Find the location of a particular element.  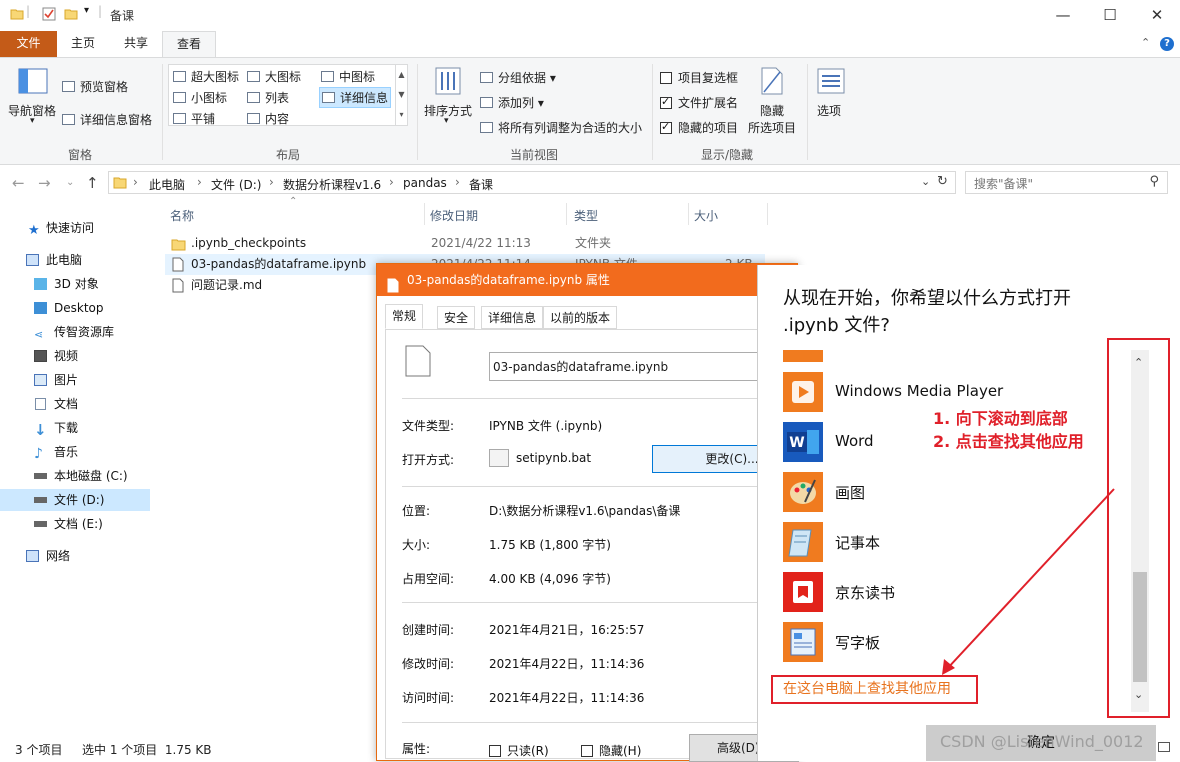

layout-list: 列表 is located at coordinates (268, 97).